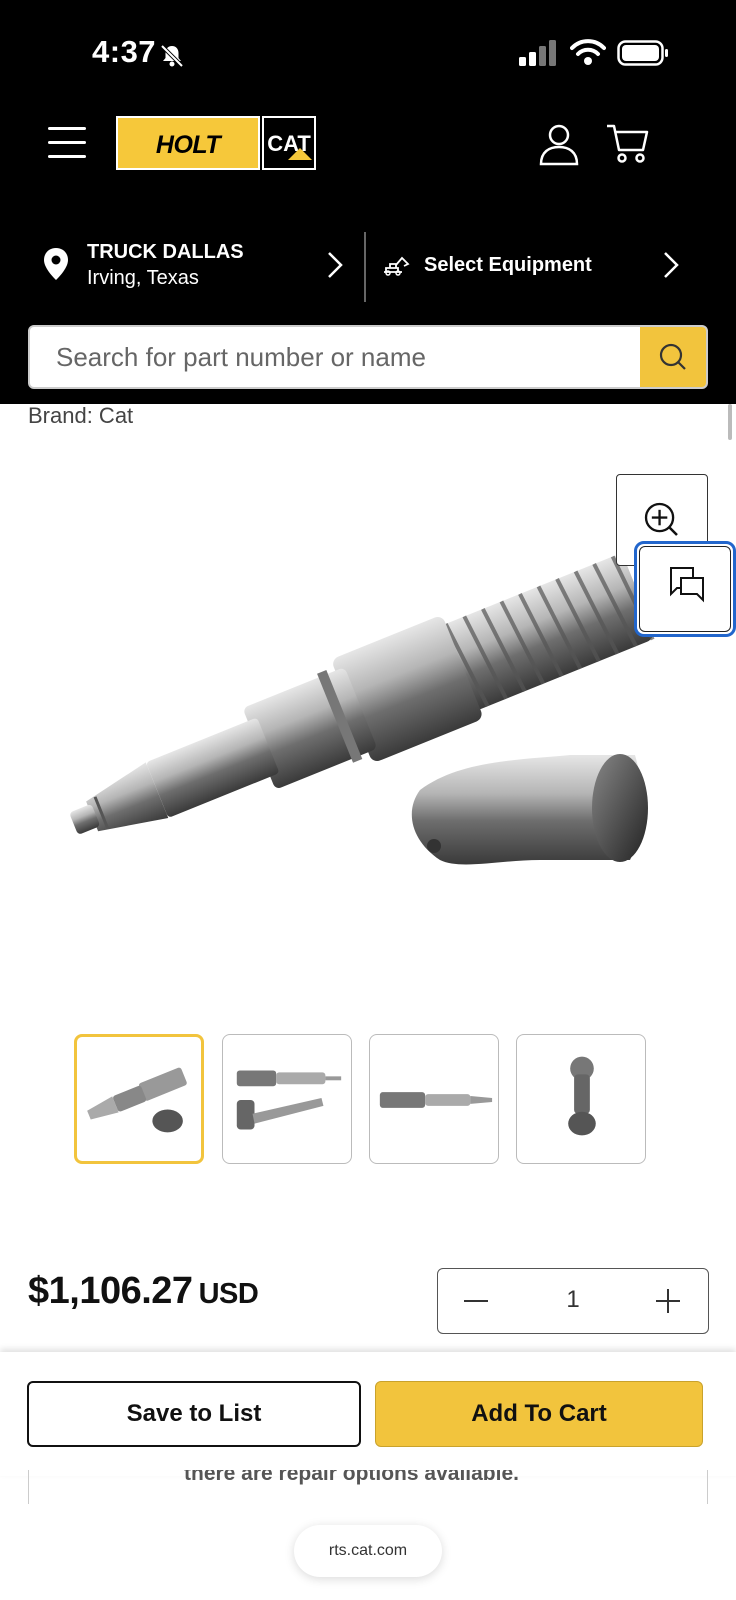 The image size is (736, 1600). What do you see at coordinates (508, 265) in the screenshot?
I see `select-equipment-label: Select Equipment` at bounding box center [508, 265].